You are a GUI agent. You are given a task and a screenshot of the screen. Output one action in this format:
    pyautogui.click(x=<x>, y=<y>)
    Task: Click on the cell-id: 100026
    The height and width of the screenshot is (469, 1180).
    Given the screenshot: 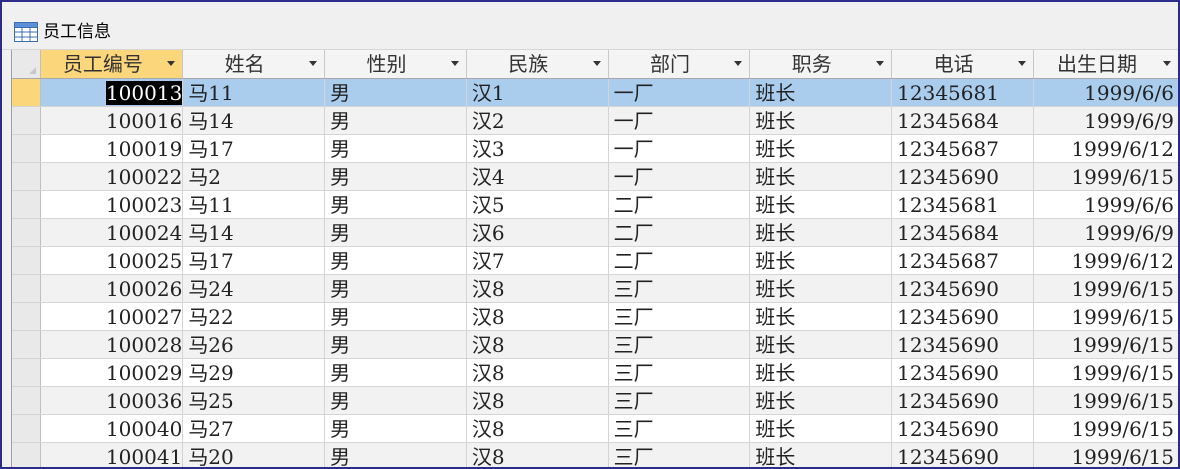 What is the action you would take?
    pyautogui.click(x=112, y=288)
    